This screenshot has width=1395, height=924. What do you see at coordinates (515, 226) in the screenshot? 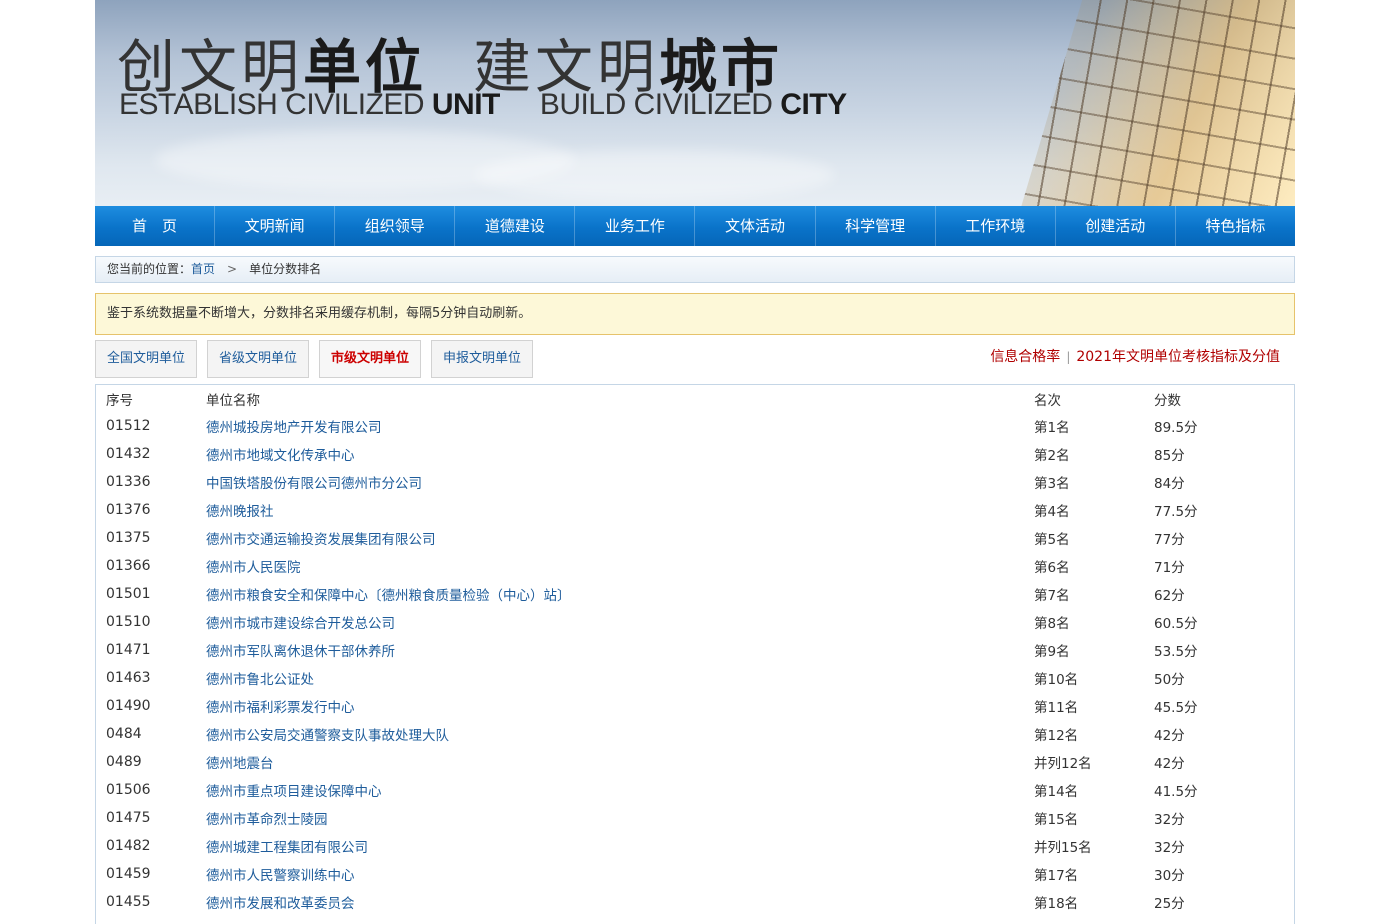
I see `nav-item-morality: 道德建设` at bounding box center [515, 226].